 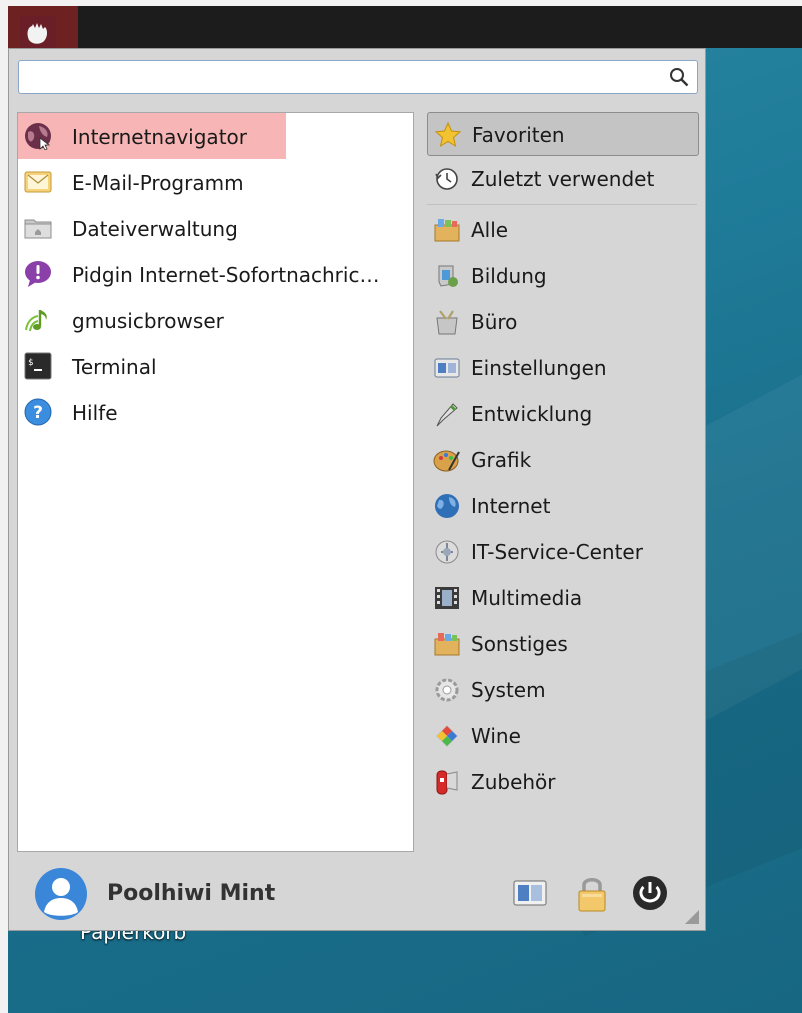 I want to click on top-panel, so click(x=405, y=27).